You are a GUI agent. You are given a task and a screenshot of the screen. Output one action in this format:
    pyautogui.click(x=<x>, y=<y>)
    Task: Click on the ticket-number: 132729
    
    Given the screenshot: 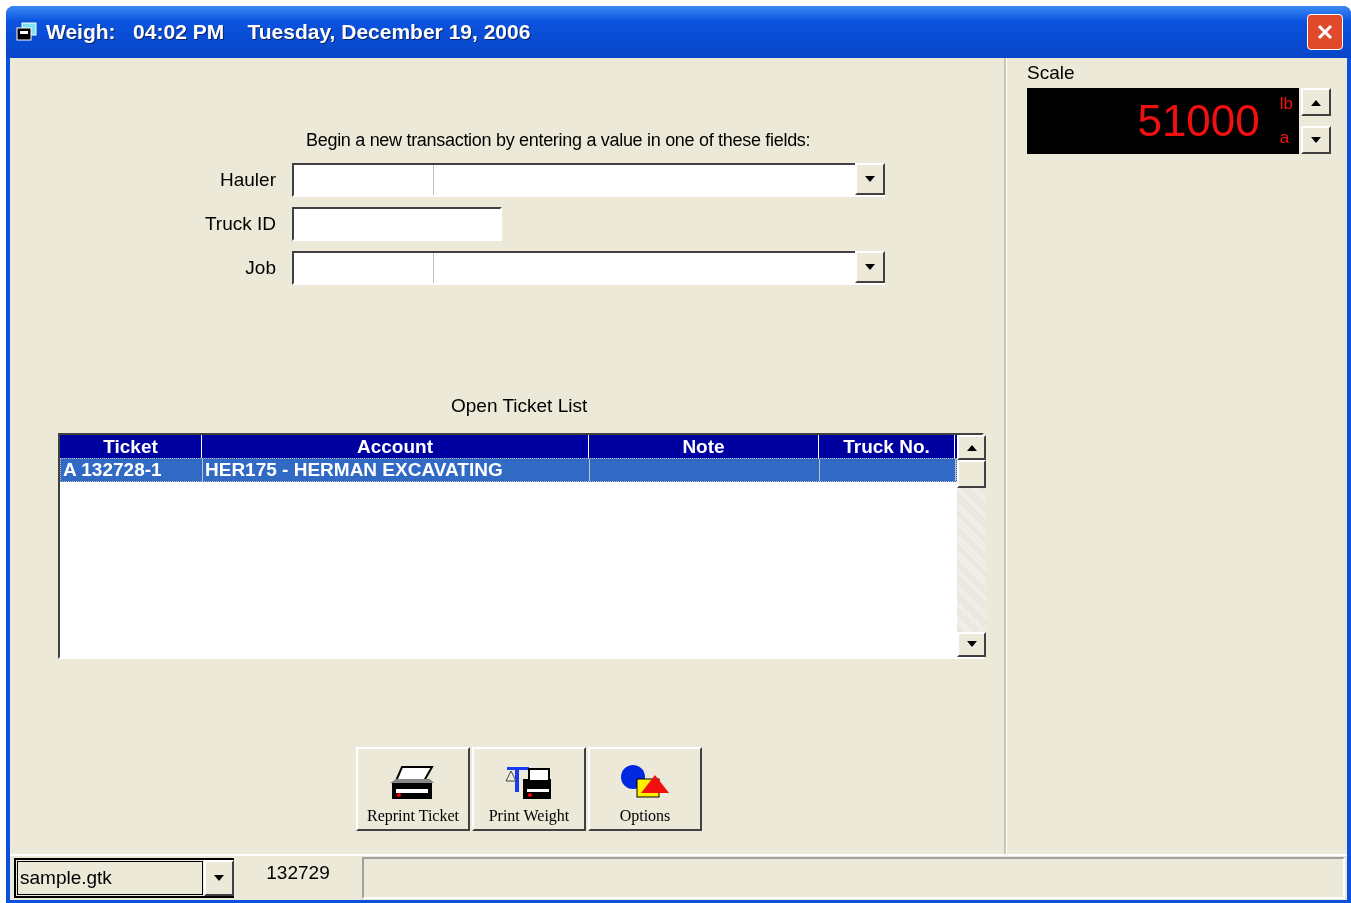 What is the action you would take?
    pyautogui.click(x=298, y=873)
    